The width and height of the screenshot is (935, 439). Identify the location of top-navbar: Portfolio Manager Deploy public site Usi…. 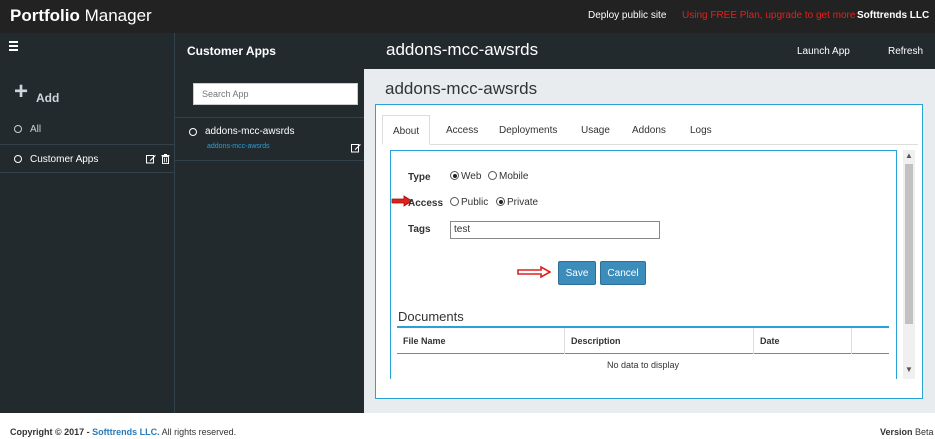
(467, 16).